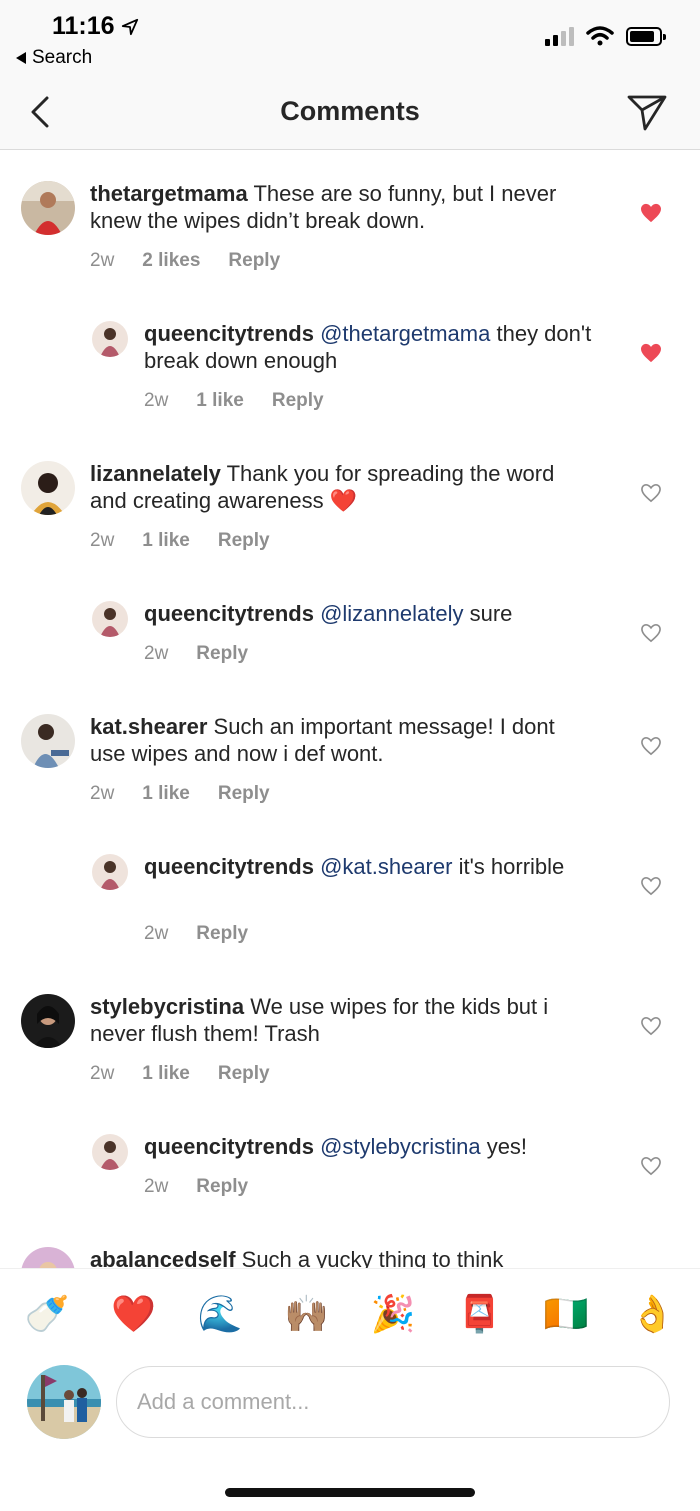 The image size is (700, 1511). I want to click on page-title: Comments, so click(350, 111).